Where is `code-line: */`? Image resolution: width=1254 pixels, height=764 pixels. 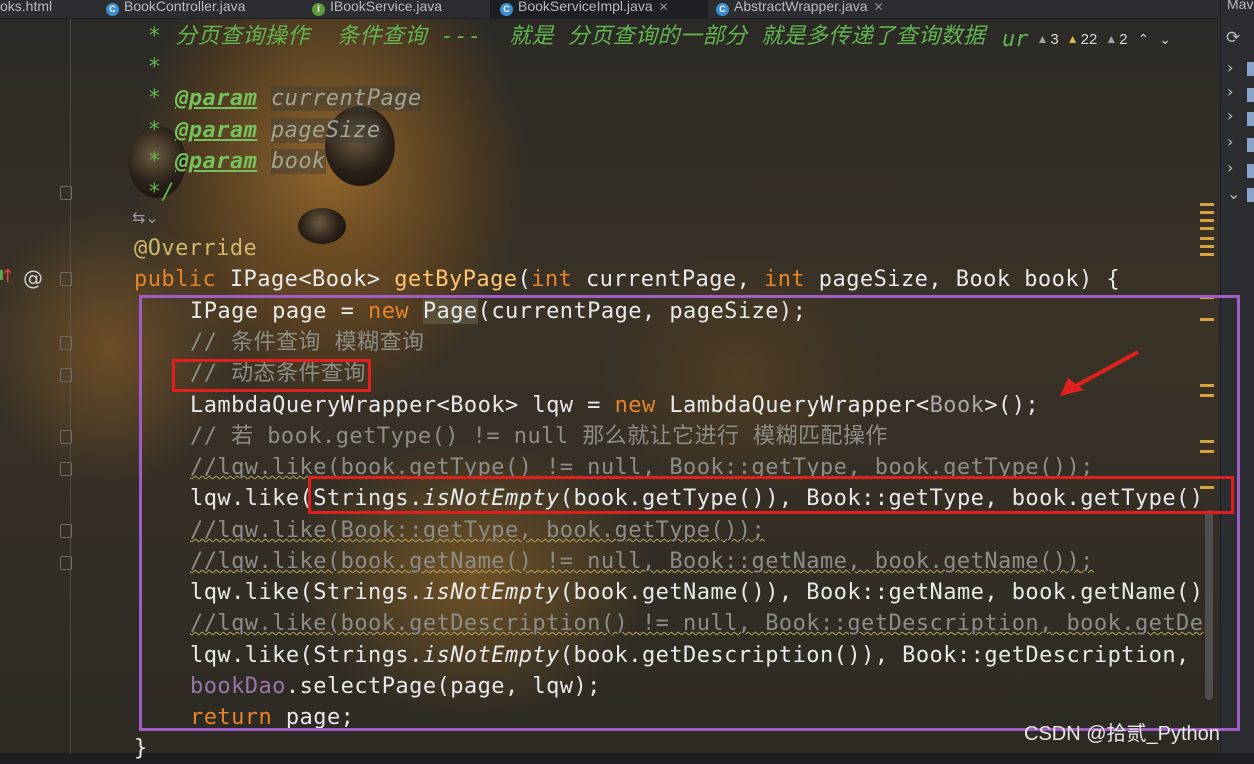 code-line: */ is located at coordinates (155, 192).